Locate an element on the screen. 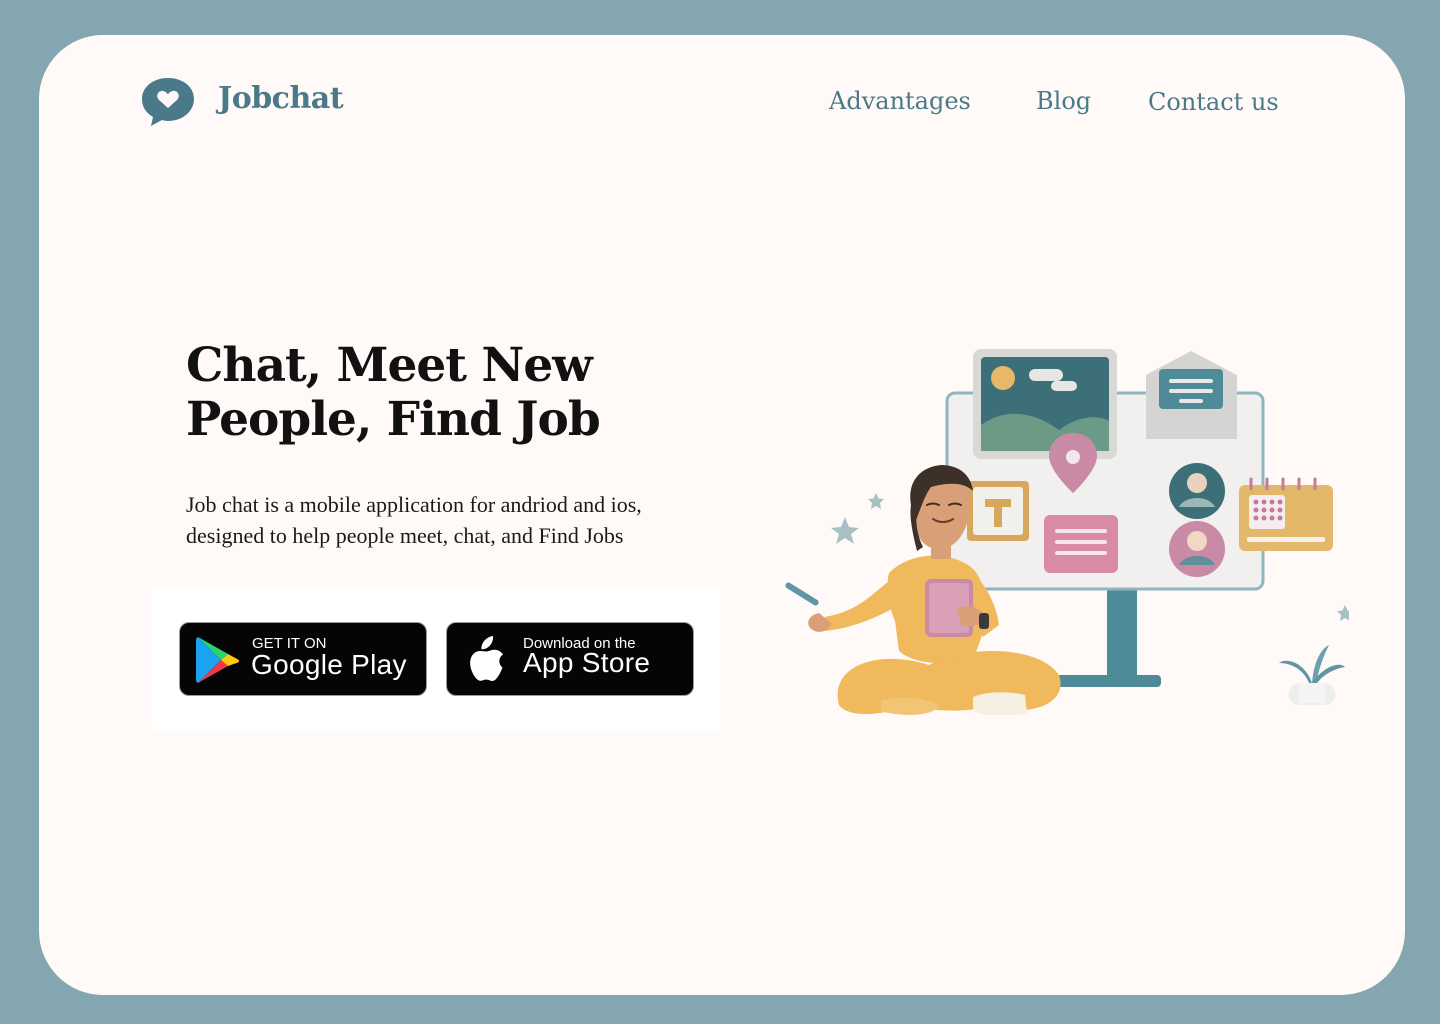 This screenshot has height=1024, width=1440. brand-logo: Jobchat is located at coordinates (242, 102).